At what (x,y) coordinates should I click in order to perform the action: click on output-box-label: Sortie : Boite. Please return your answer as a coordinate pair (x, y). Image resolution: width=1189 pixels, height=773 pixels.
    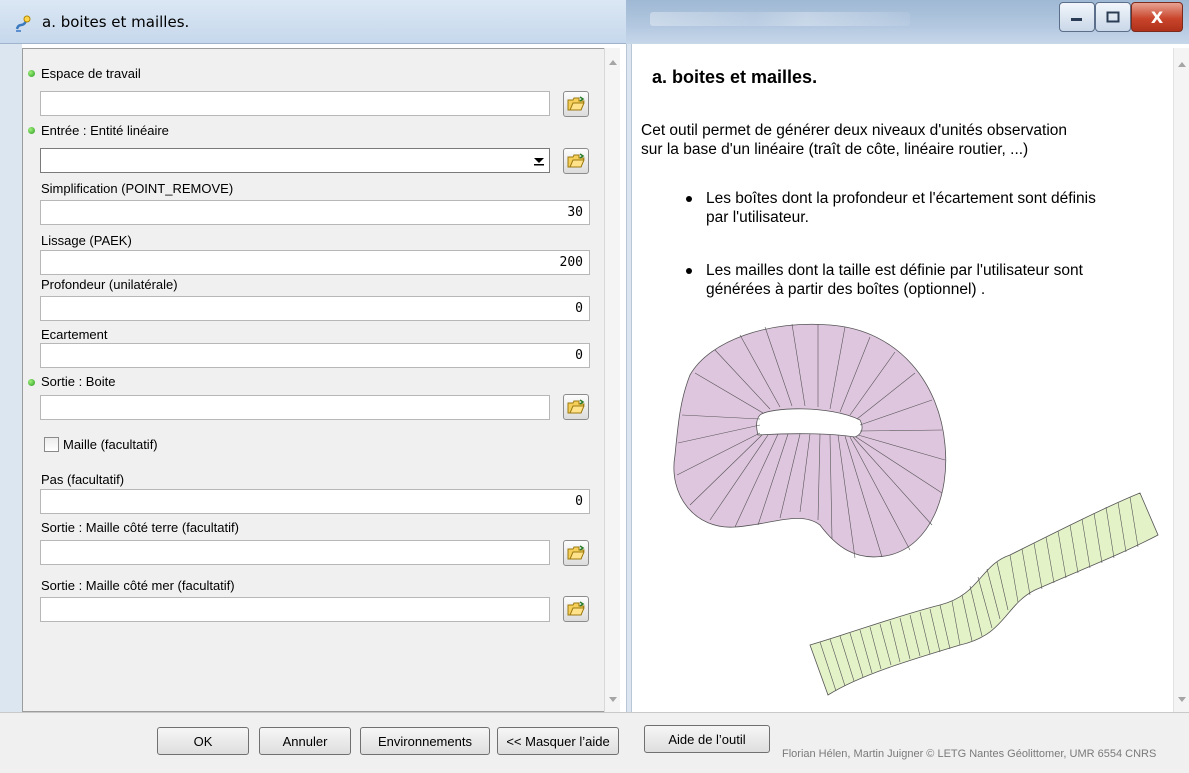
    Looking at the image, I should click on (78, 381).